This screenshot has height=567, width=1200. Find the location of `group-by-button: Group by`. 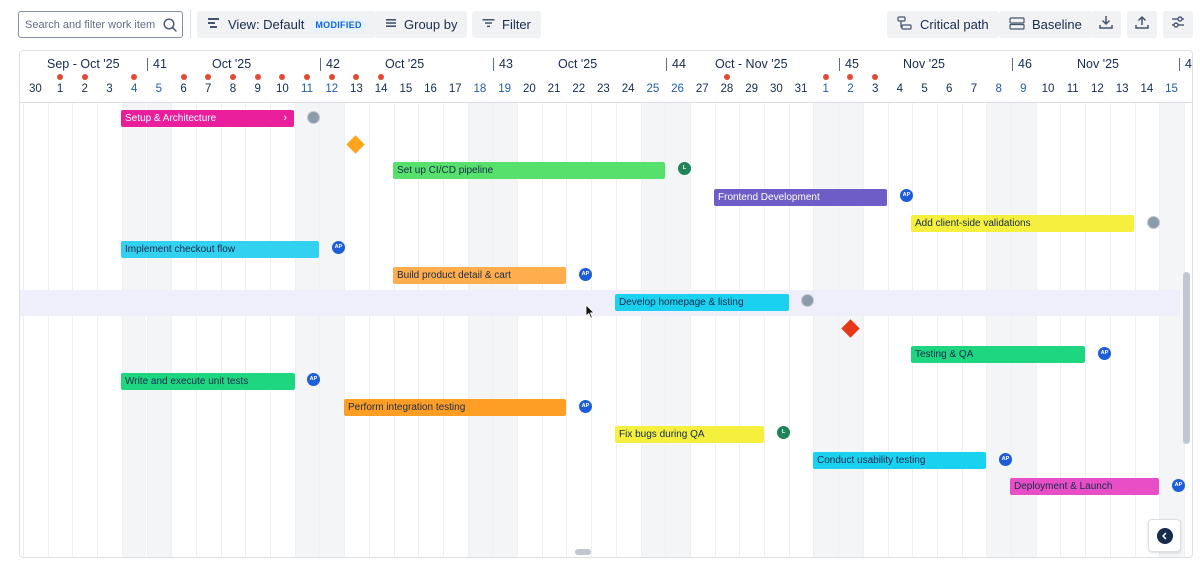

group-by-button: Group by is located at coordinates (421, 24).